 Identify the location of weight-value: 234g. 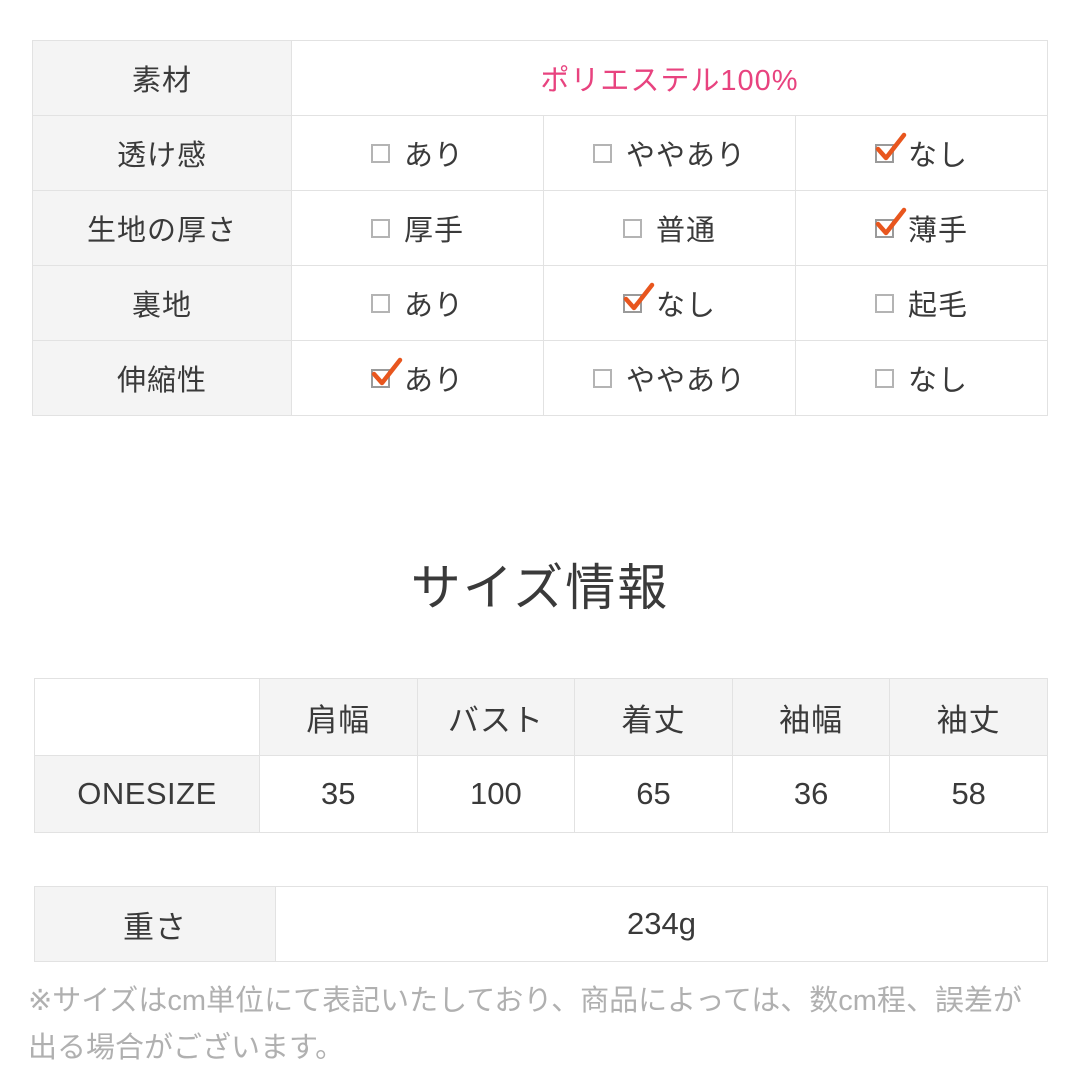
(661, 924).